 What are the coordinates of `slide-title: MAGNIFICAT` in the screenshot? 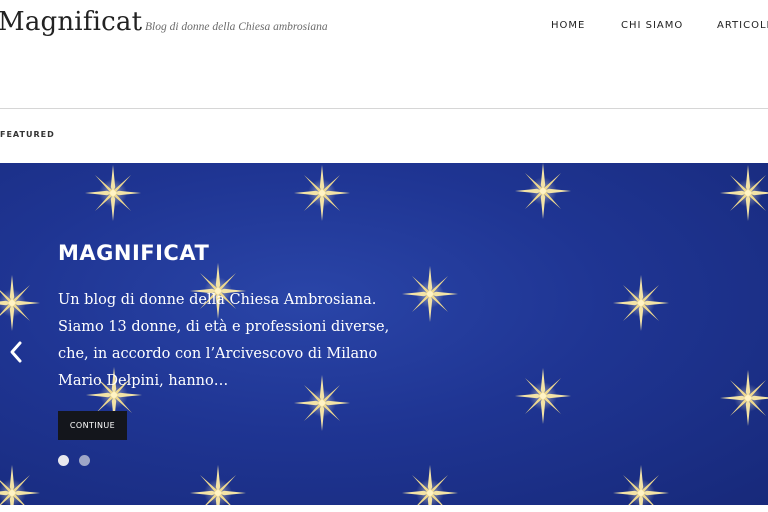 It's located at (133, 253).